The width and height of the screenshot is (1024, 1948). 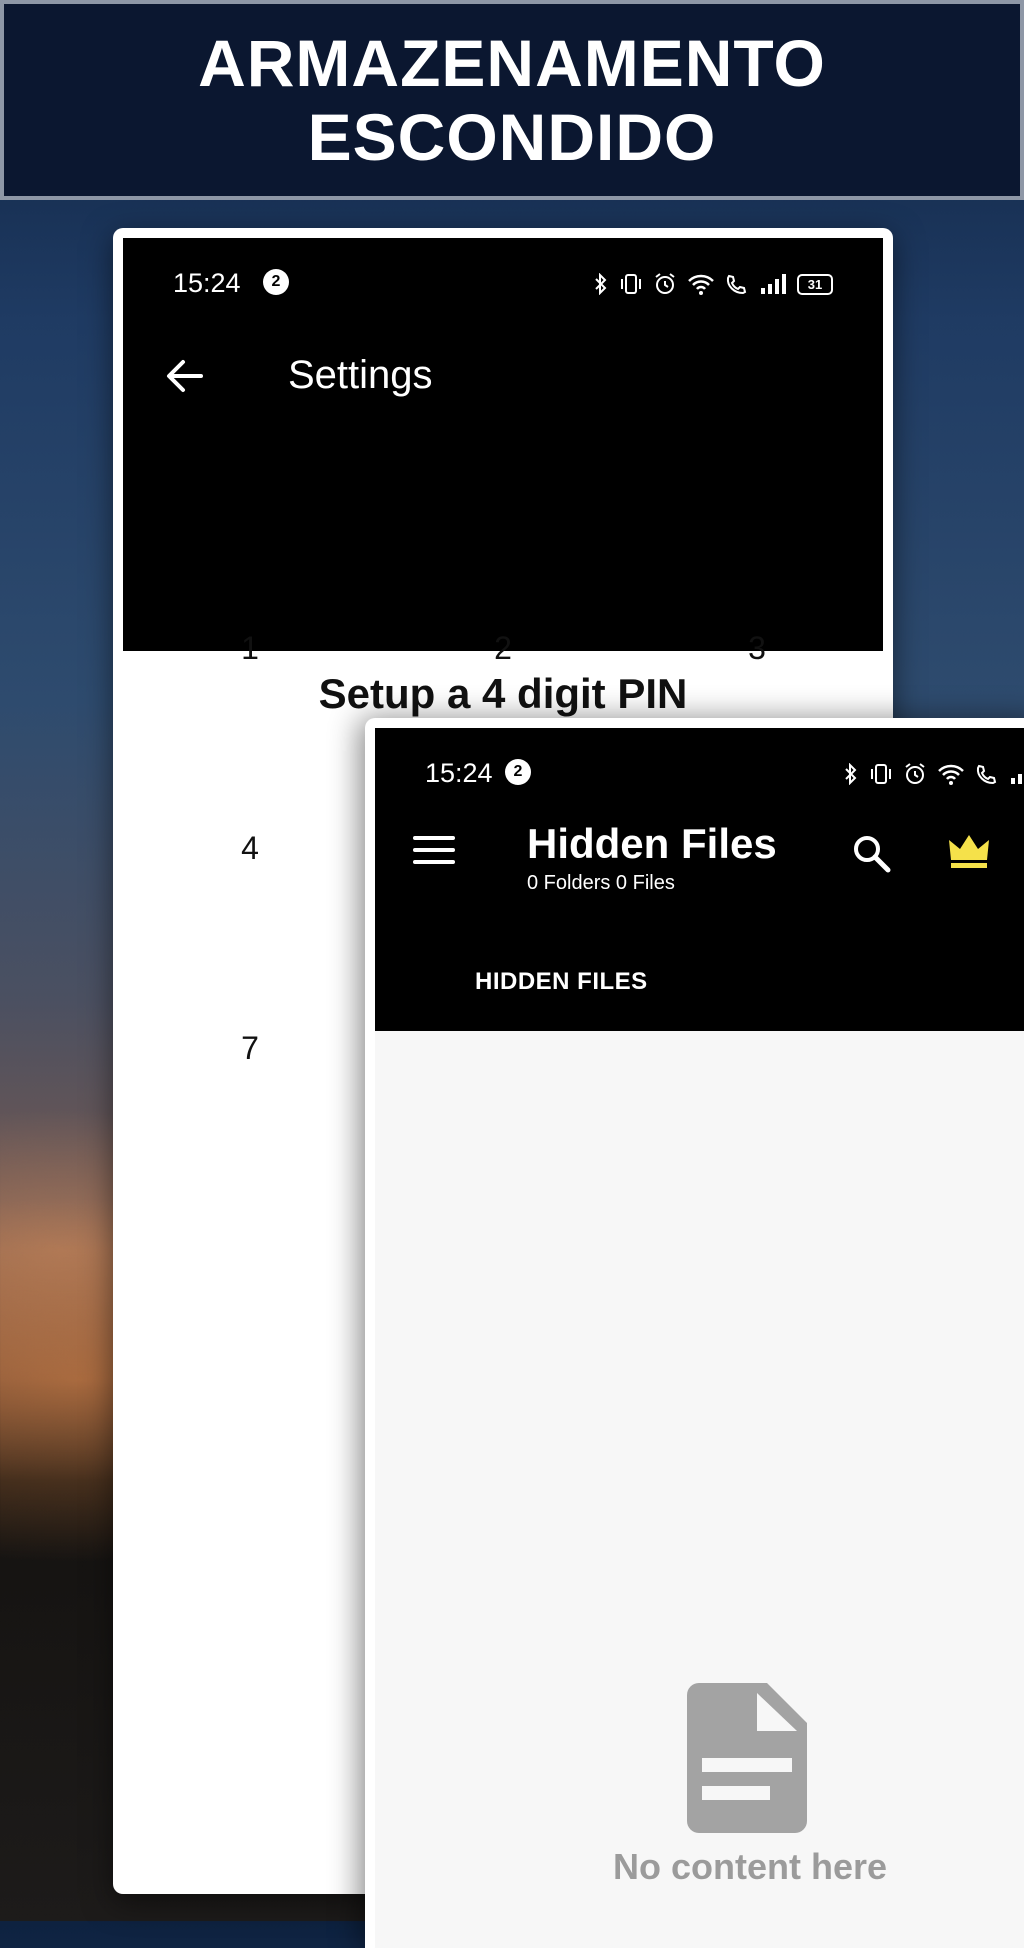 I want to click on status-icons: 31, so click(x=713, y=284).